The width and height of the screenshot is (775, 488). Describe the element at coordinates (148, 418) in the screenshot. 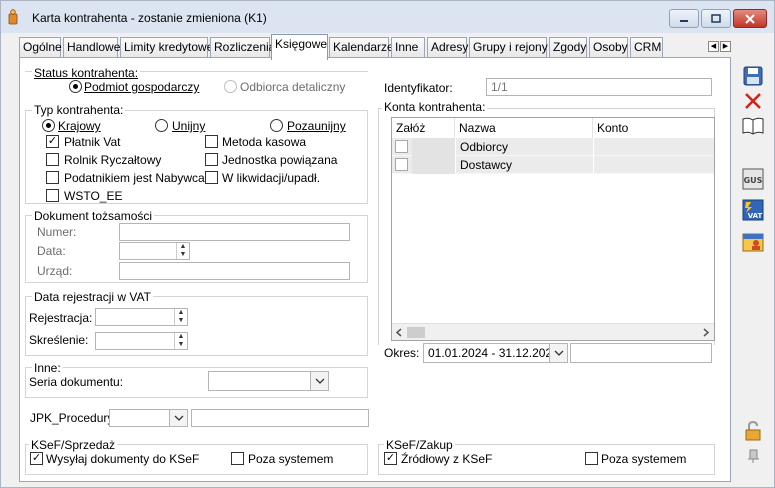

I see `jpk-dropdown` at that location.